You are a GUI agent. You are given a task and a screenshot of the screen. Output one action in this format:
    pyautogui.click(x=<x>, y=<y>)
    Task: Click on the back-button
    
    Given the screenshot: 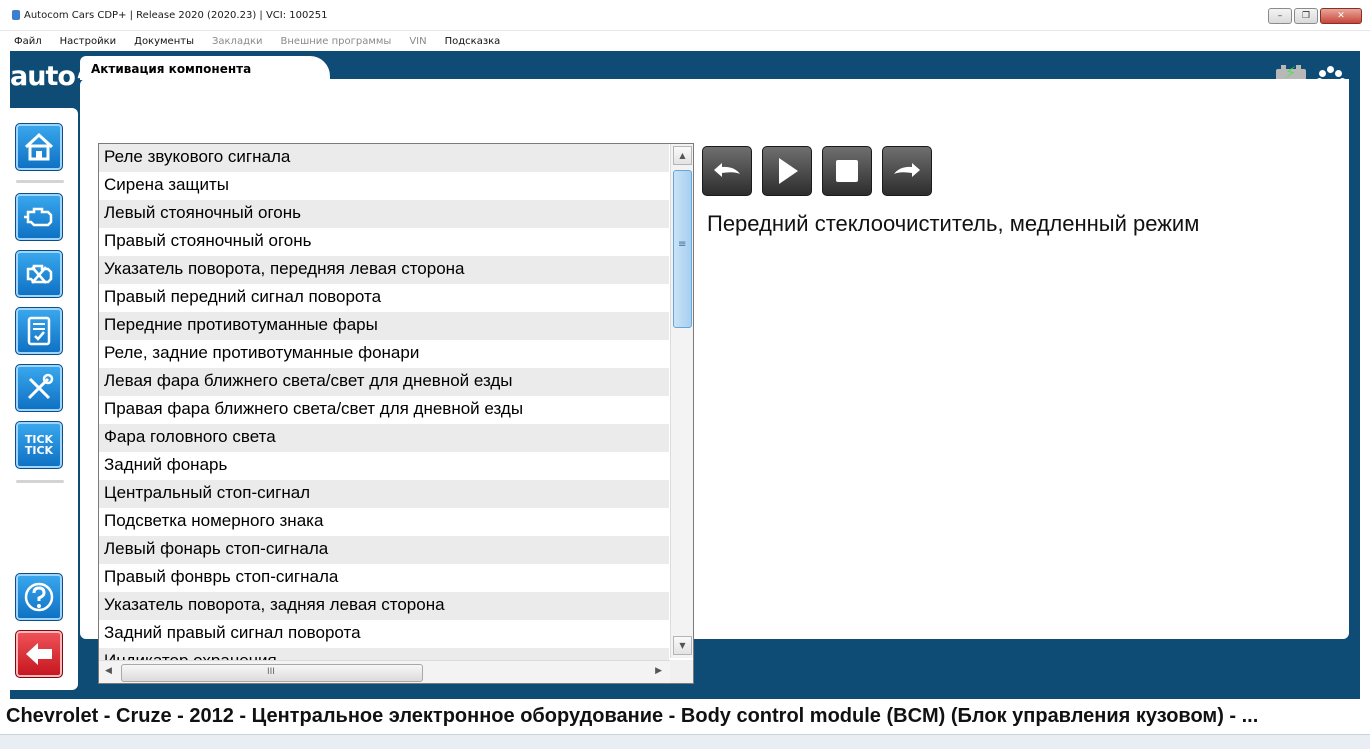 What is the action you would take?
    pyautogui.click(x=39, y=654)
    